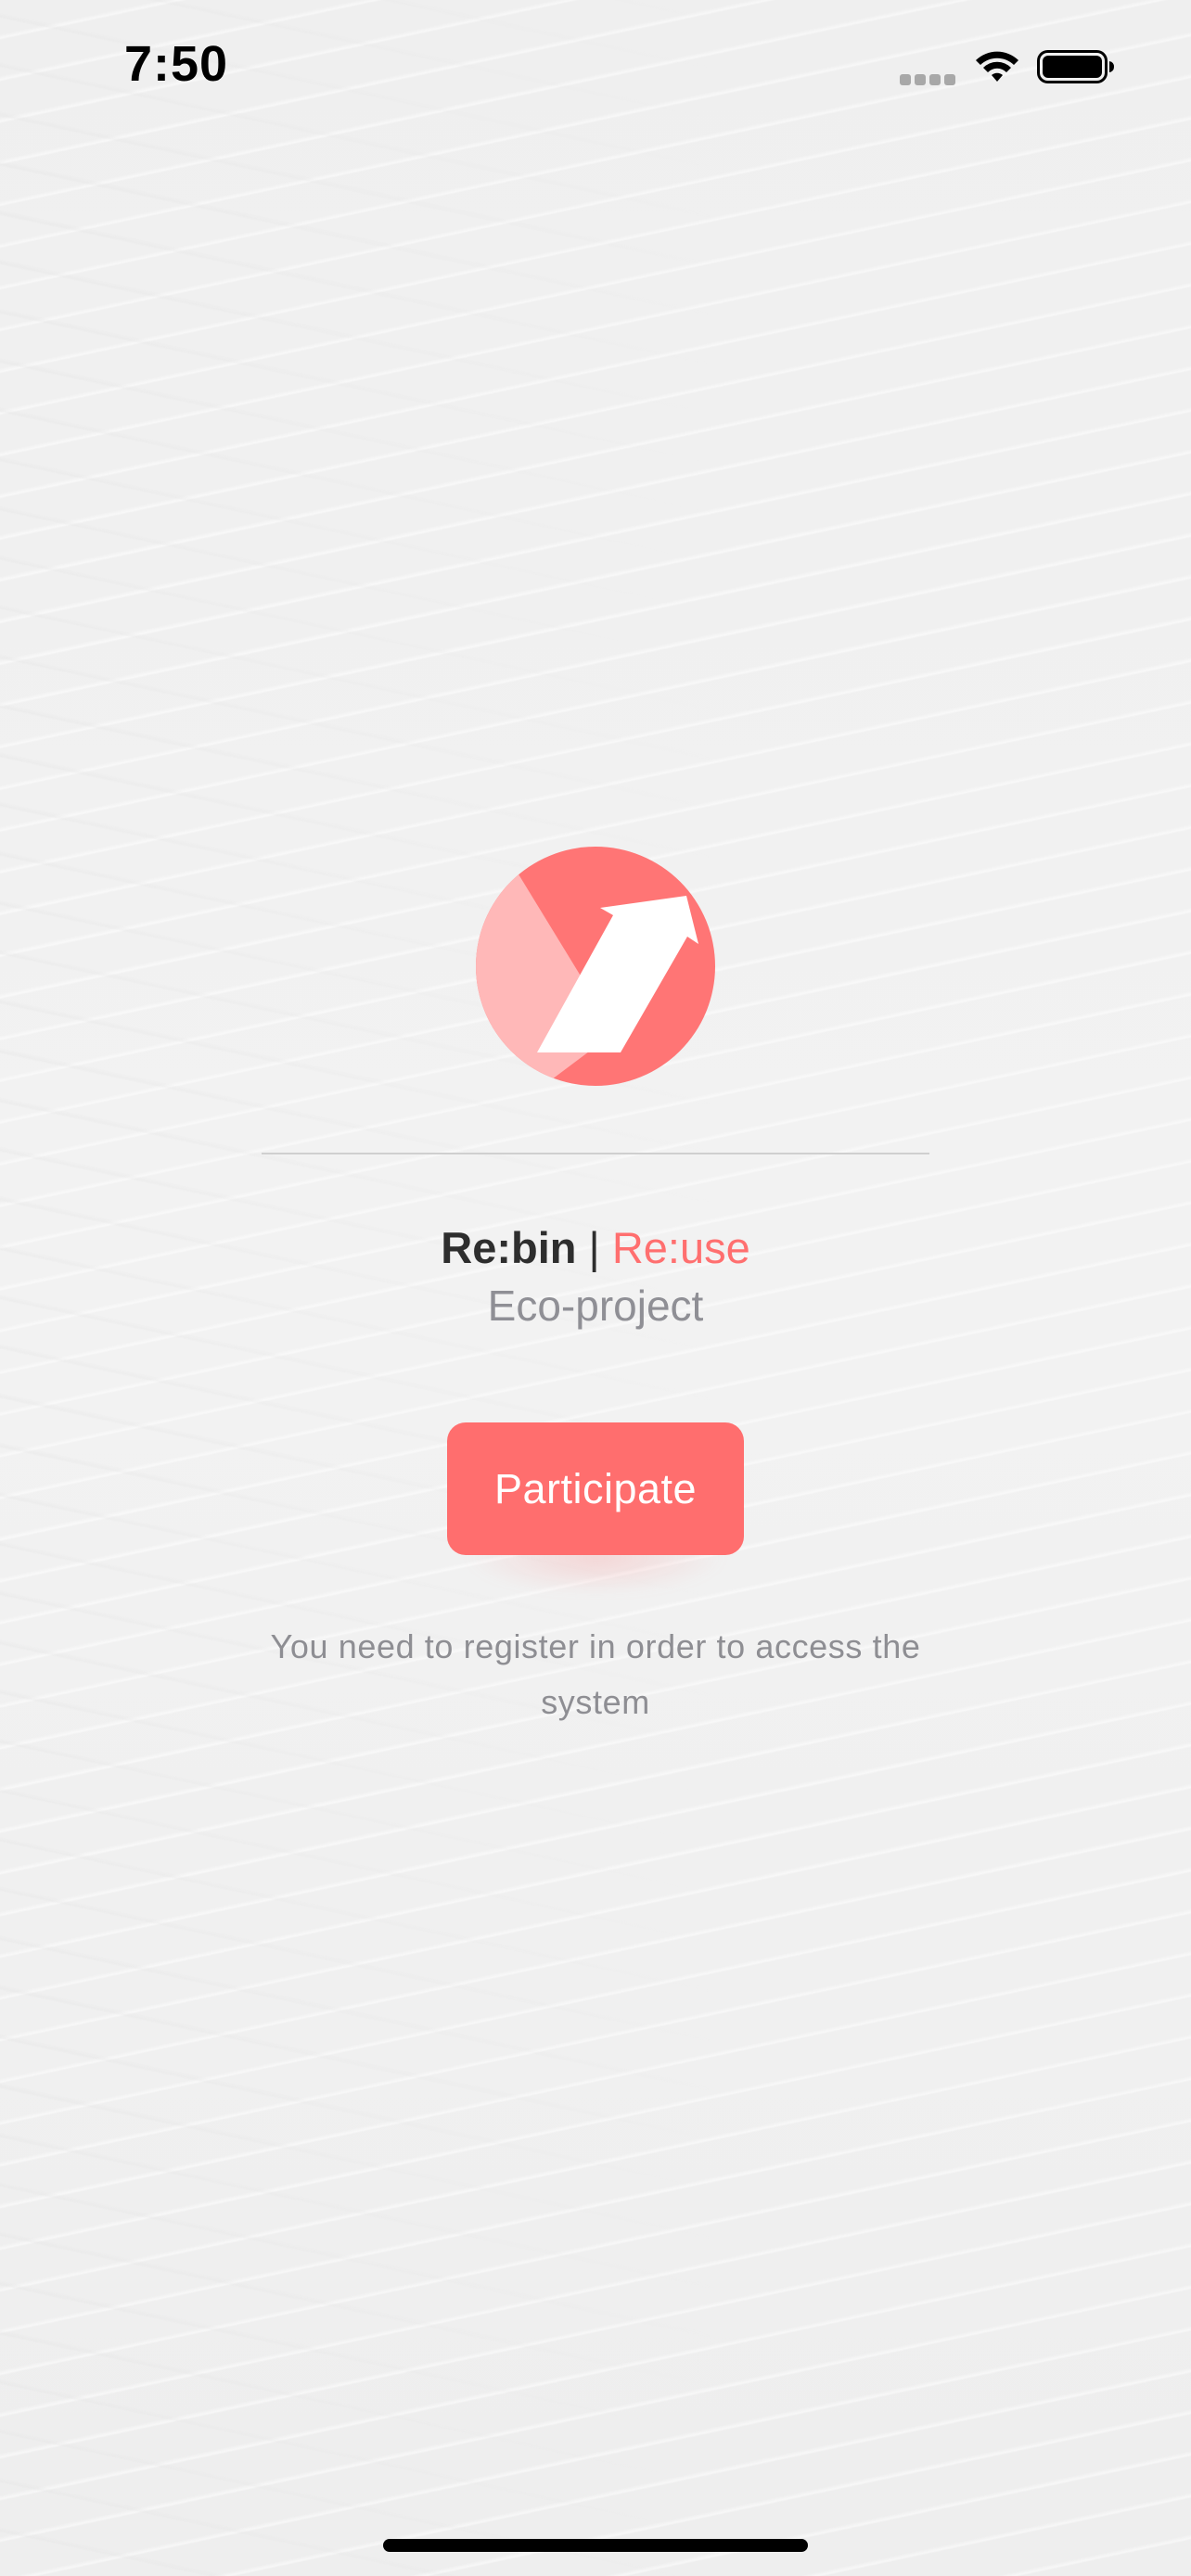 The width and height of the screenshot is (1191, 2576). I want to click on divider, so click(595, 1153).